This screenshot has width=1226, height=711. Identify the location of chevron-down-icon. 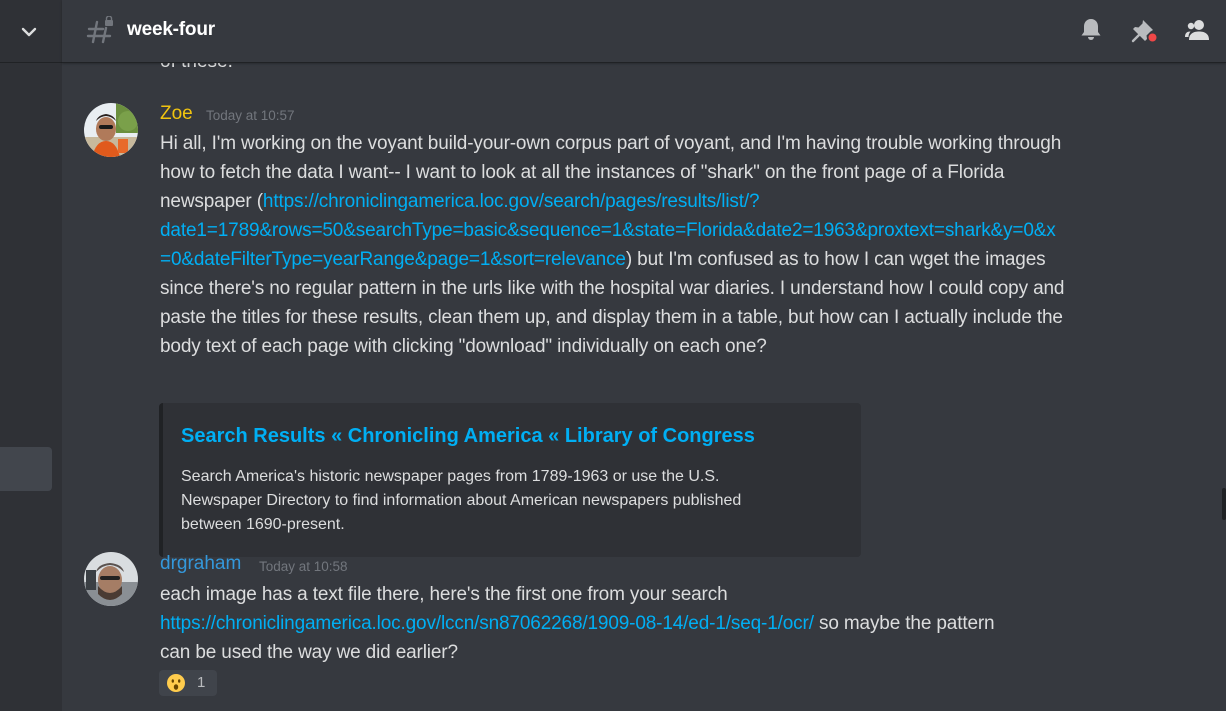
(29, 32).